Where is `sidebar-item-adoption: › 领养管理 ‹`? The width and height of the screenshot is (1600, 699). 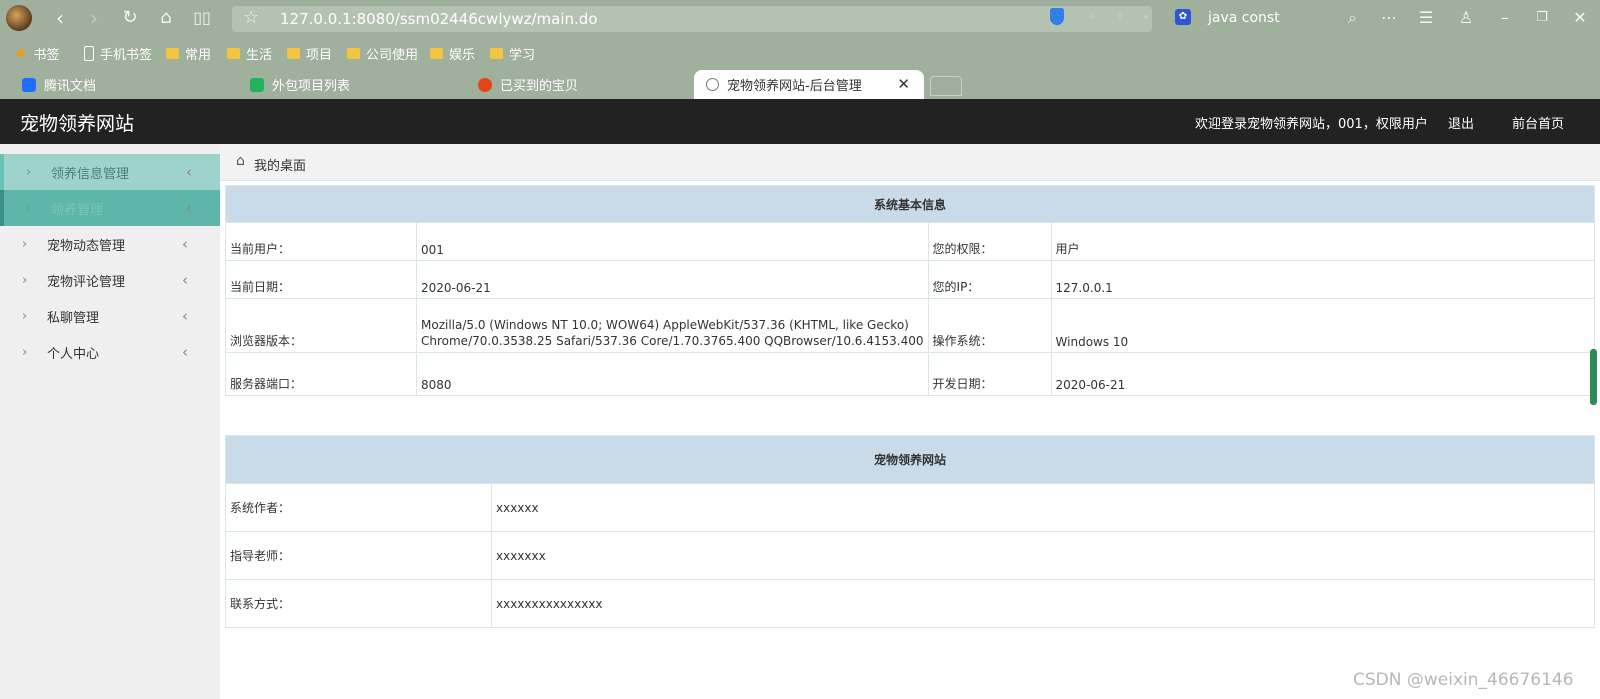 sidebar-item-adoption: › 领养管理 ‹ is located at coordinates (110, 208).